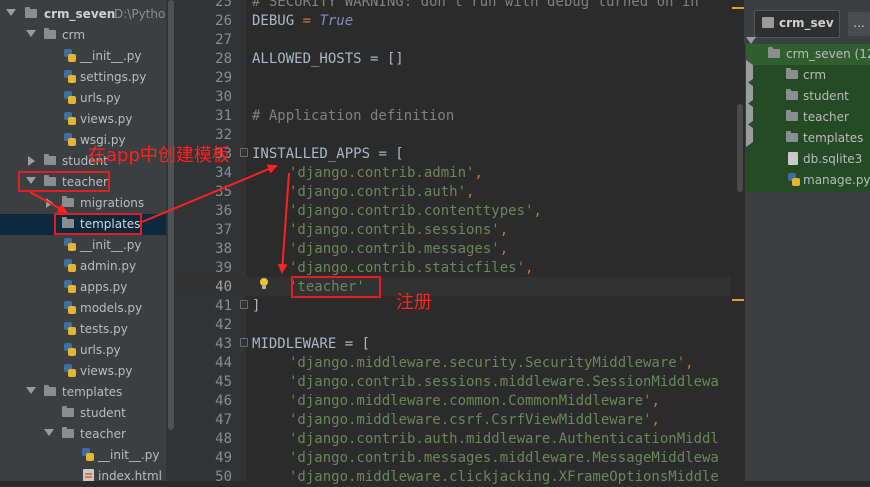 The height and width of the screenshot is (487, 870). I want to click on line-number: 31, so click(223, 116).